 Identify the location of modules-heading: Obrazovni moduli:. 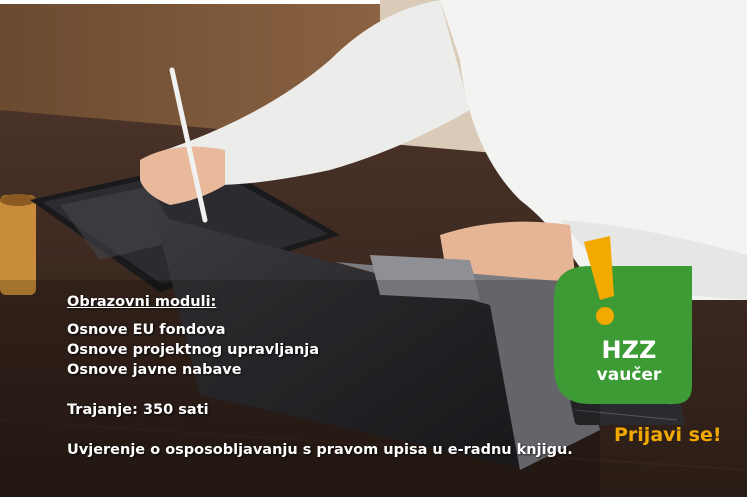
(142, 302).